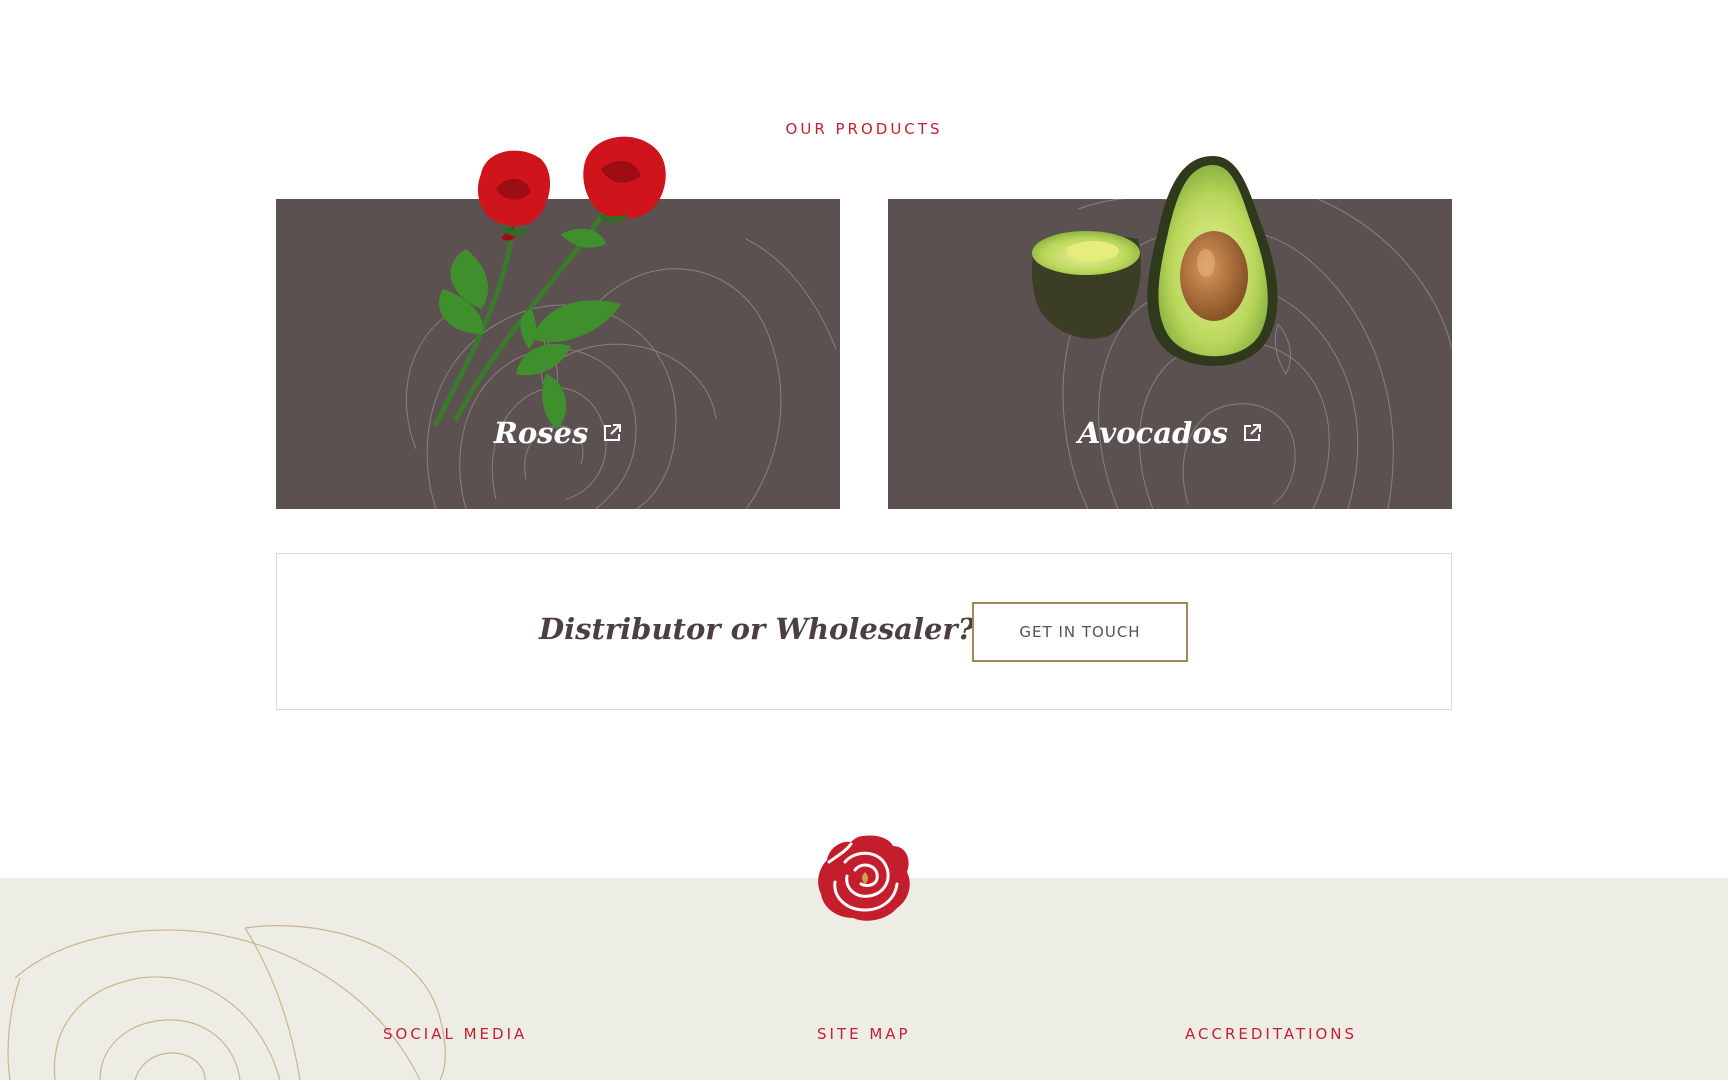 The height and width of the screenshot is (1080, 1728). I want to click on product-card-avocados: Avocados, so click(1170, 332).